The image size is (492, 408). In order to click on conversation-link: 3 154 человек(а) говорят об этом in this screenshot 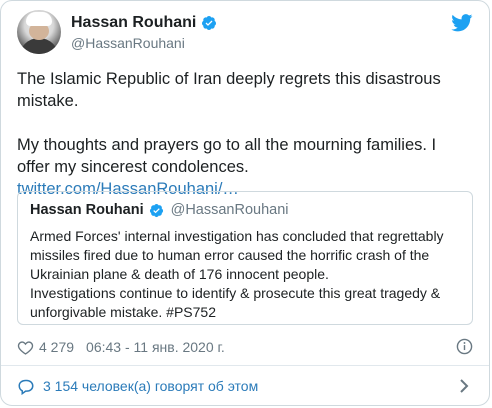, I will do `click(245, 386)`.